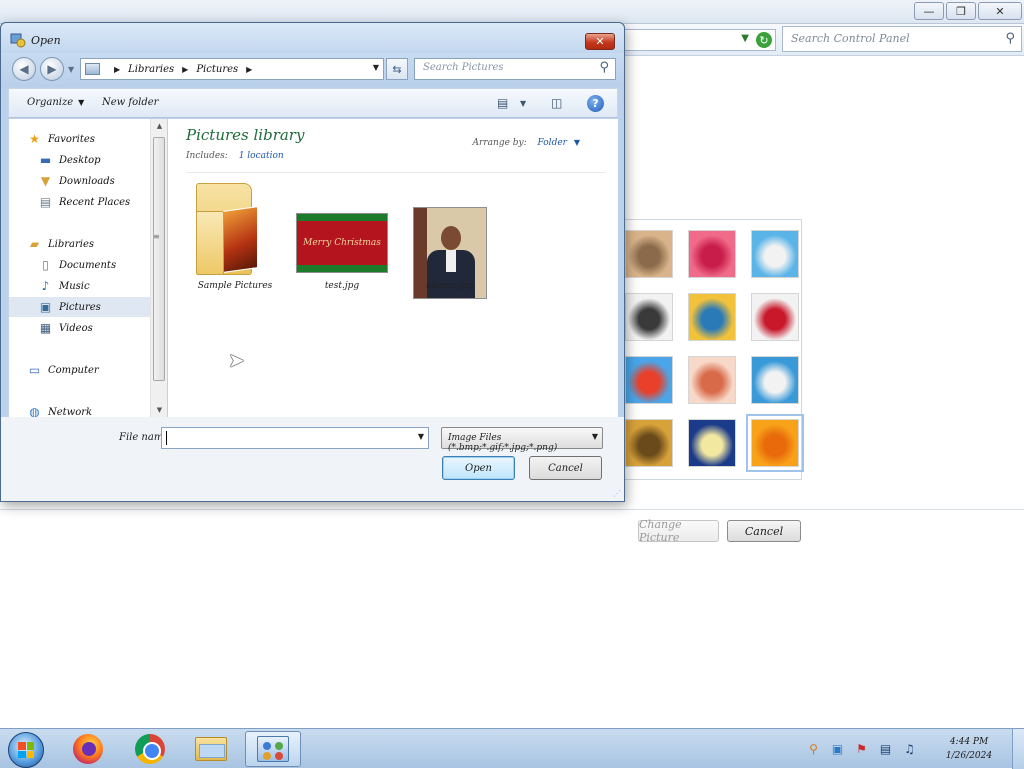 The width and height of the screenshot is (1024, 769). Describe the element at coordinates (929, 11) in the screenshot. I see `minimize-button: —` at that location.